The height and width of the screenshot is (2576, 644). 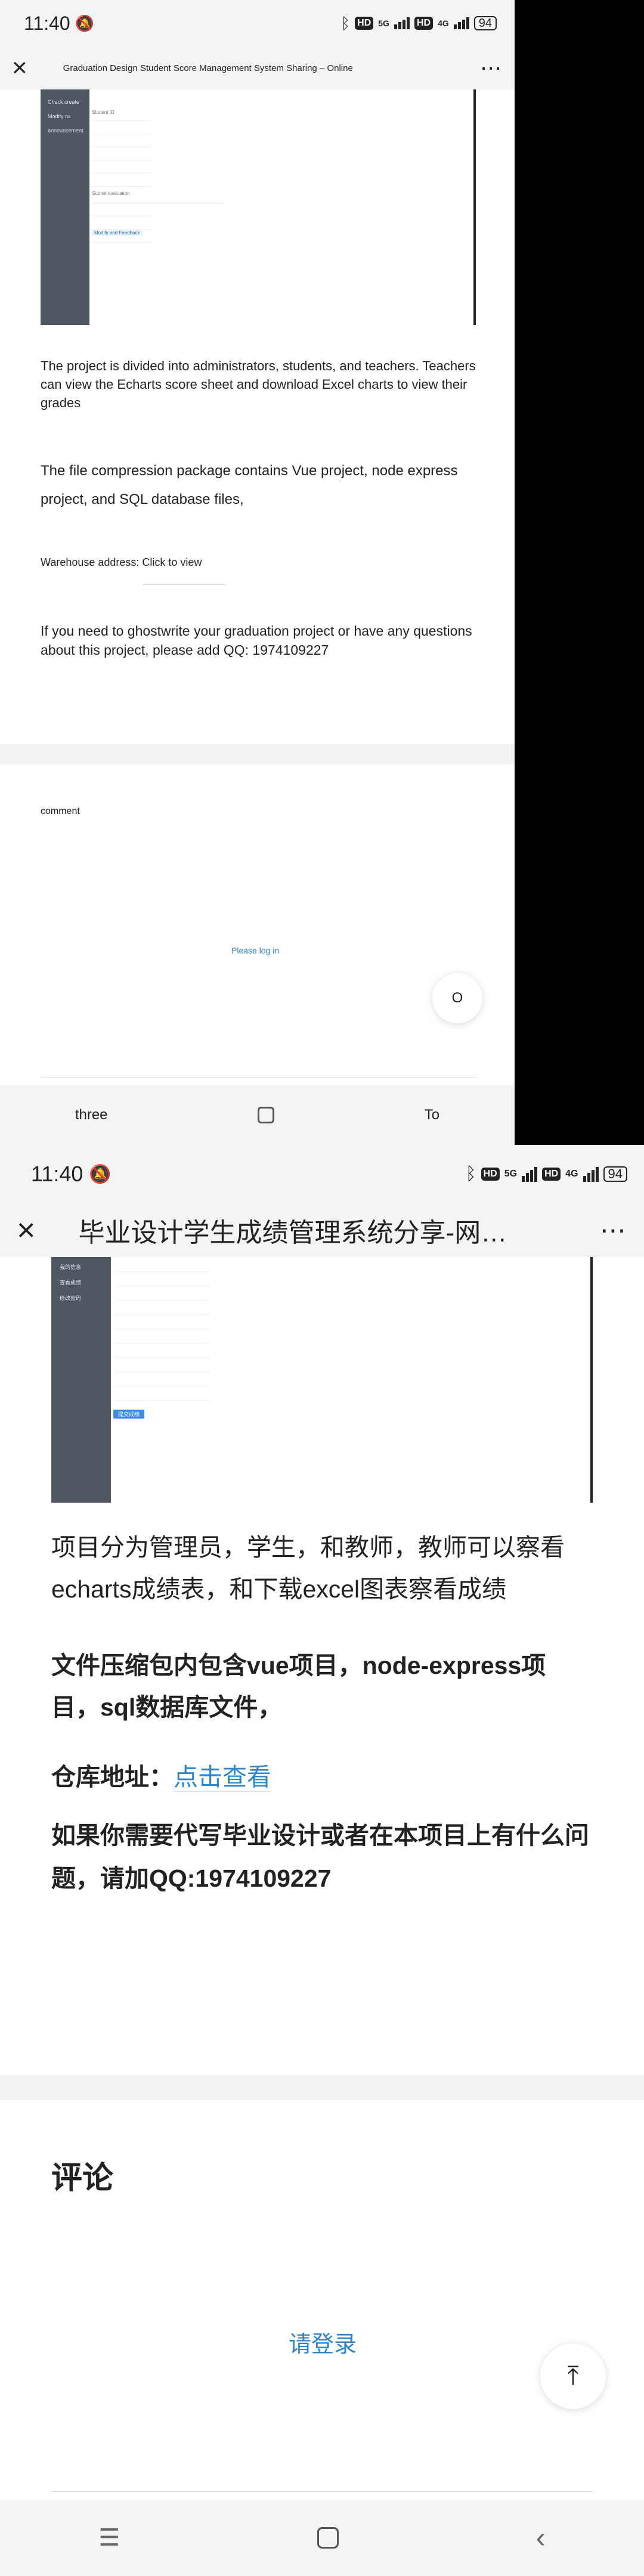 What do you see at coordinates (541, 2538) in the screenshot?
I see `back-icon: ‹` at bounding box center [541, 2538].